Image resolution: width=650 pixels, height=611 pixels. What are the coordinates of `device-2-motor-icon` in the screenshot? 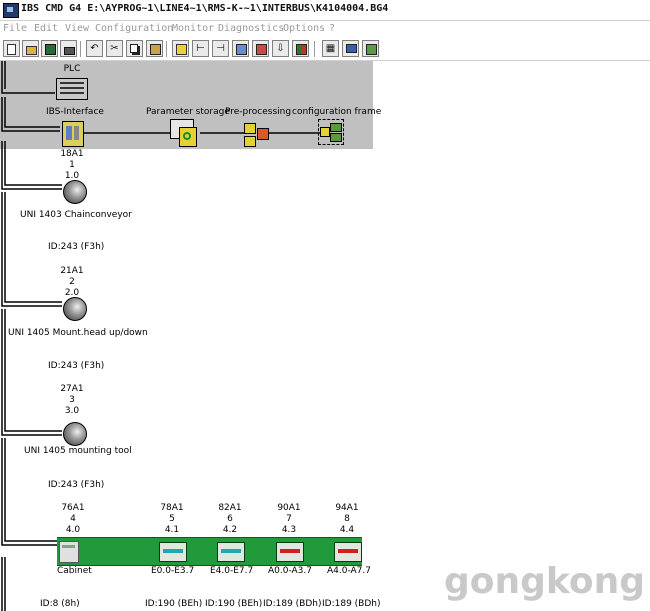 It's located at (75, 309).